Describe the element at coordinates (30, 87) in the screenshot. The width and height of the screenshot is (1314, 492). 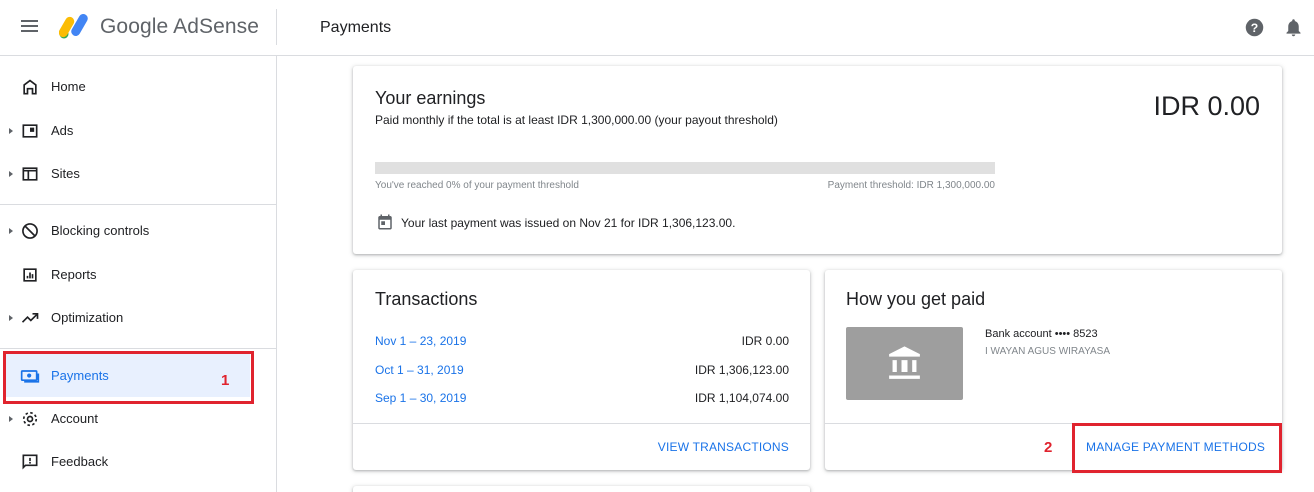
I see `home-icon` at that location.